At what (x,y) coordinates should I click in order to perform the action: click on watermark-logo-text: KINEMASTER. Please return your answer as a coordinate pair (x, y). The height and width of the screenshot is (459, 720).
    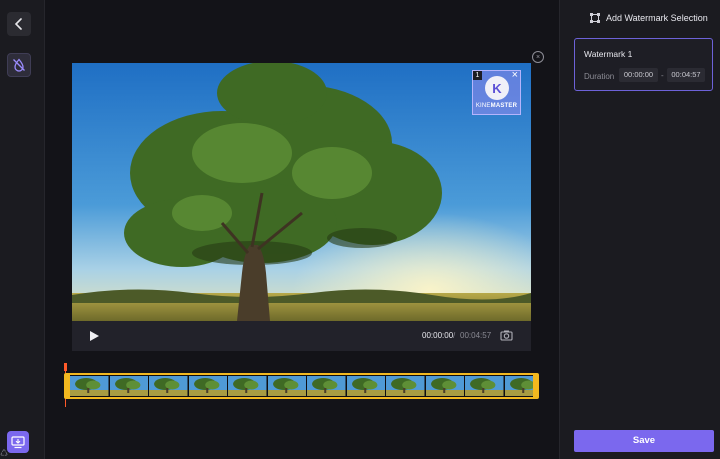
    Looking at the image, I should click on (496, 106).